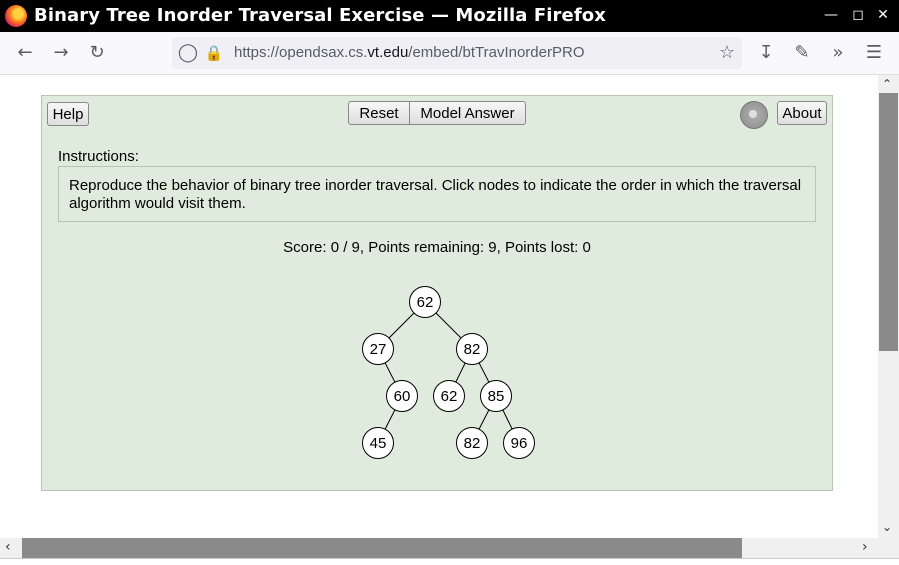 The width and height of the screenshot is (899, 565). What do you see at coordinates (865, 547) in the screenshot?
I see `scroll-right-icon: ›` at bounding box center [865, 547].